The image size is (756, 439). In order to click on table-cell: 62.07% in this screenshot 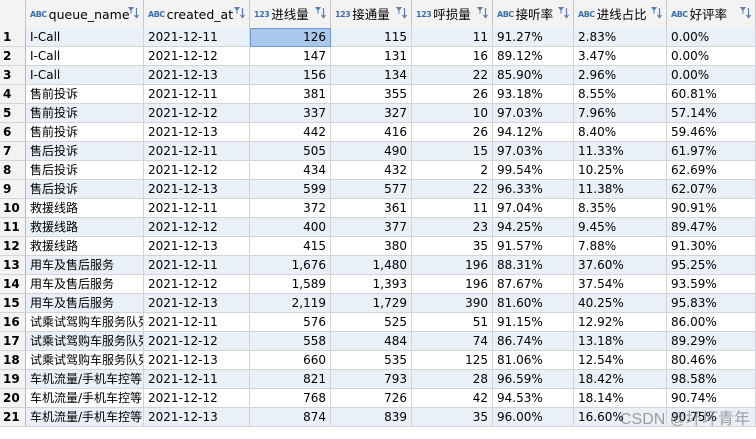, I will do `click(711, 189)`.